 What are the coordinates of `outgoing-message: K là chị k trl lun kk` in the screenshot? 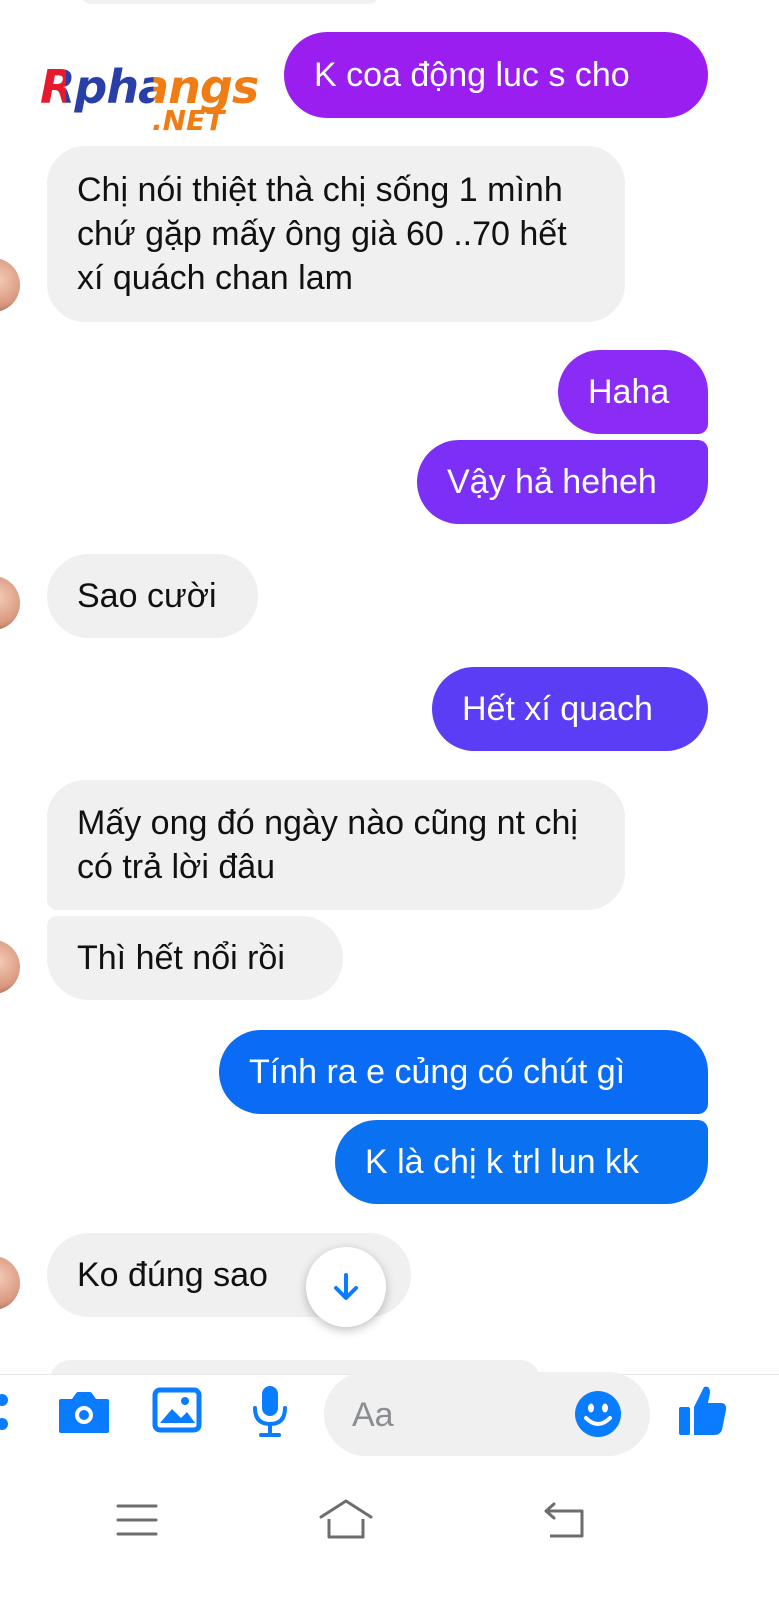 It's located at (521, 1162).